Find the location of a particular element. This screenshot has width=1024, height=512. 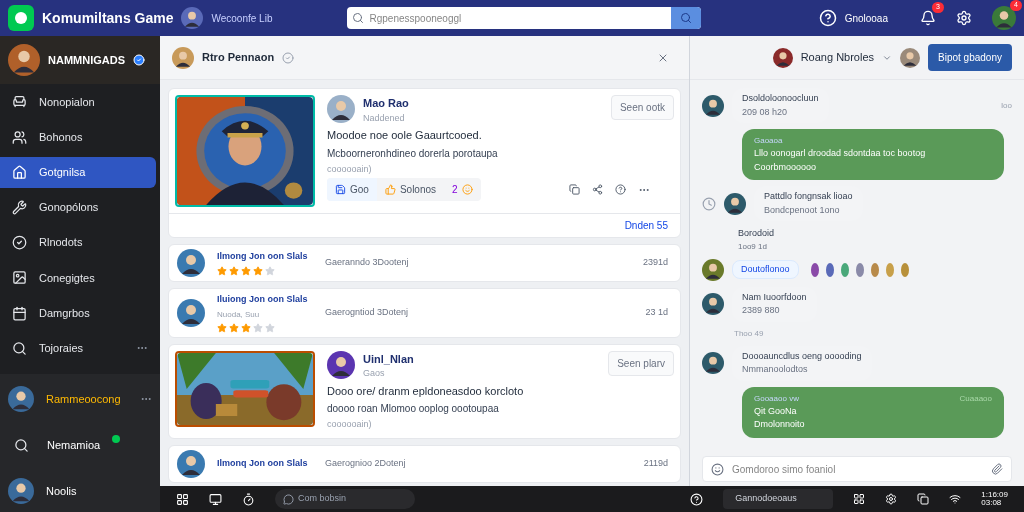

see-button: Seen ootk is located at coordinates (642, 107).